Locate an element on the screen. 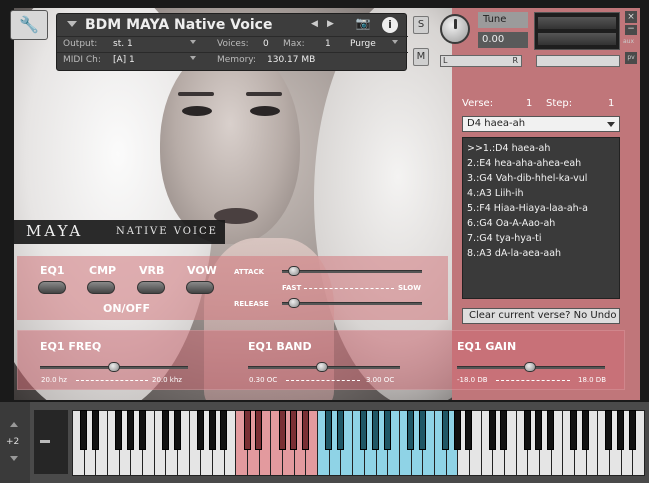 This screenshot has height=483, width=649. collapse-icon is located at coordinates (72, 24).